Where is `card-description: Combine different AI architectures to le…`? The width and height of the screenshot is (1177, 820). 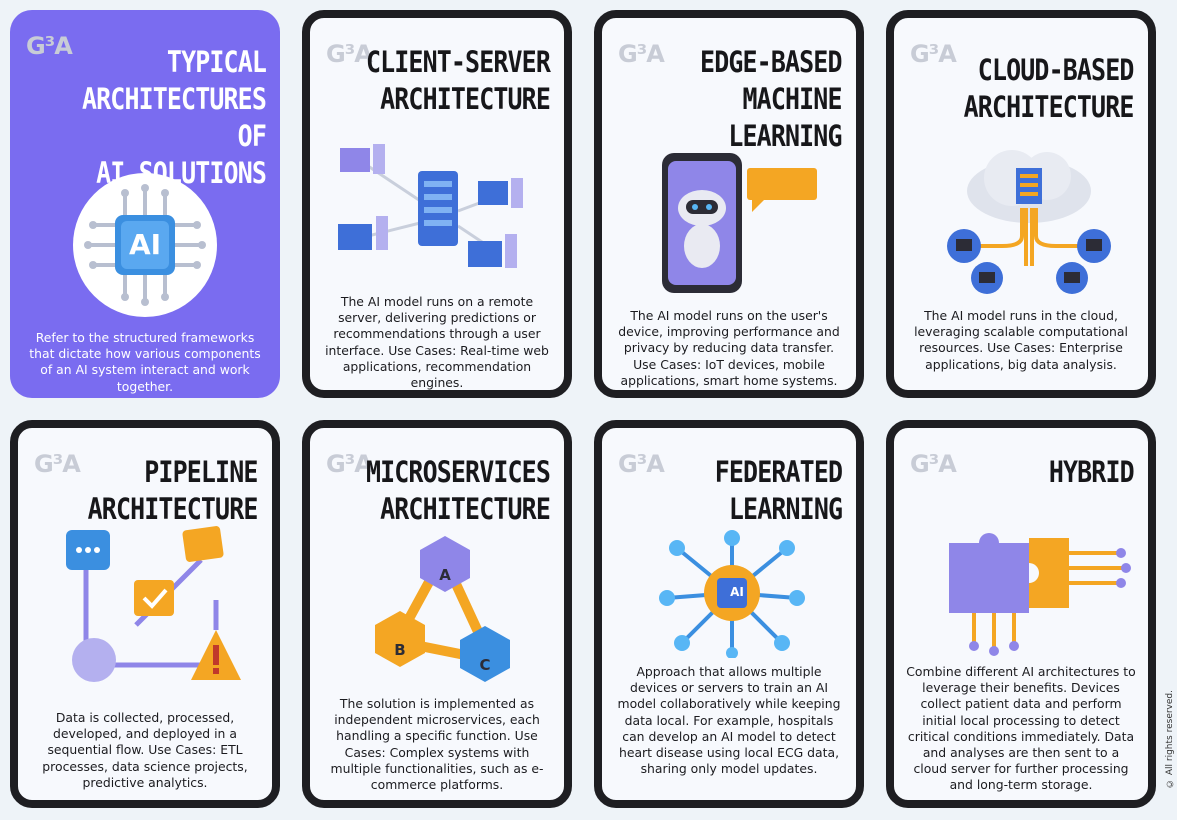
card-description: Combine different AI architectures to le… is located at coordinates (1021, 728).